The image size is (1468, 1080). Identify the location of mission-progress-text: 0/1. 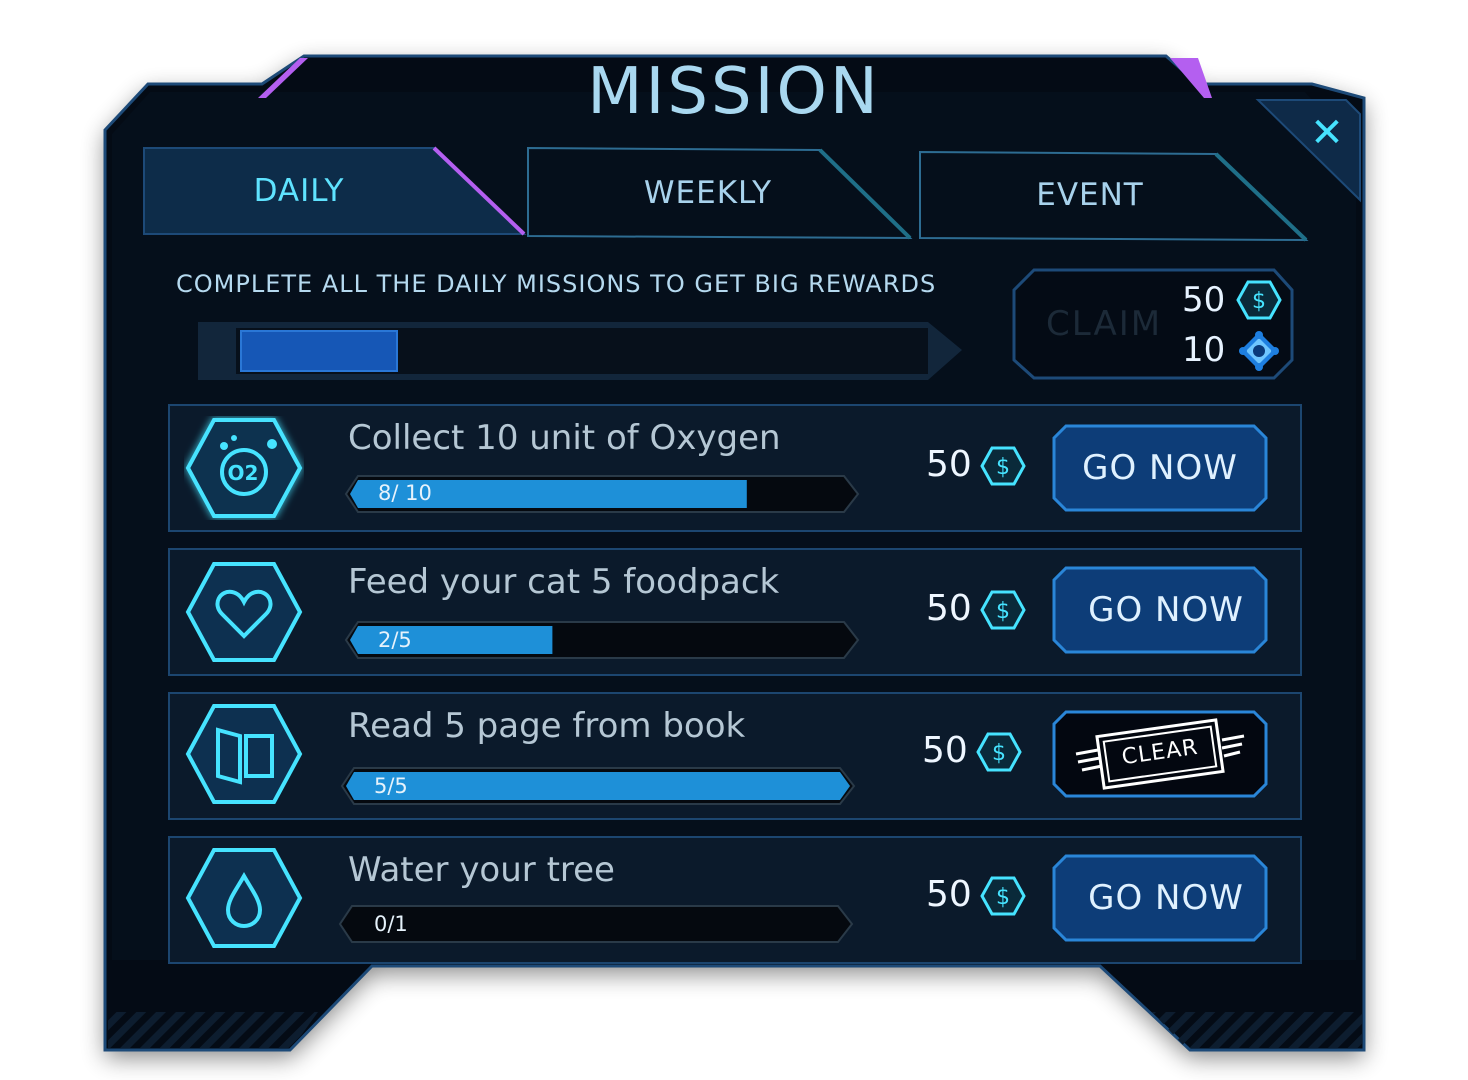
(391, 924).